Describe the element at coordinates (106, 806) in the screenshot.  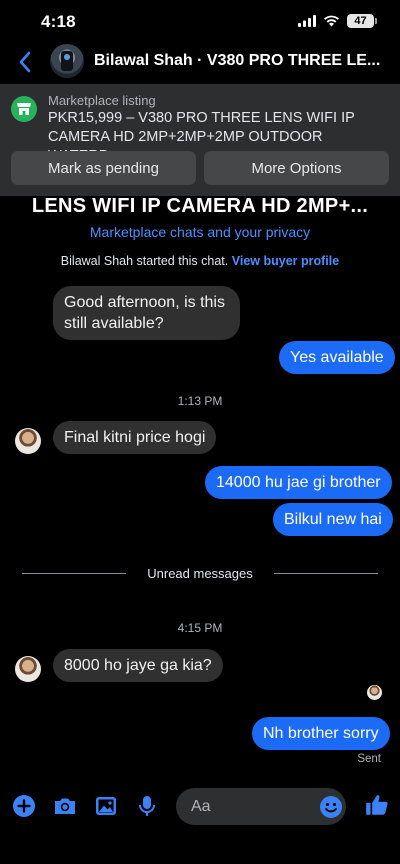
I see `image-icon` at that location.